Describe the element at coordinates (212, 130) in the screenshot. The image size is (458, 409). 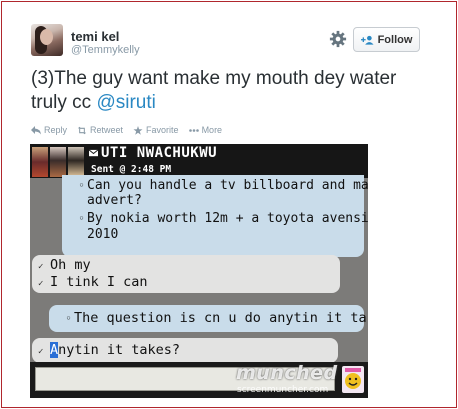
I see `more-label: More` at that location.